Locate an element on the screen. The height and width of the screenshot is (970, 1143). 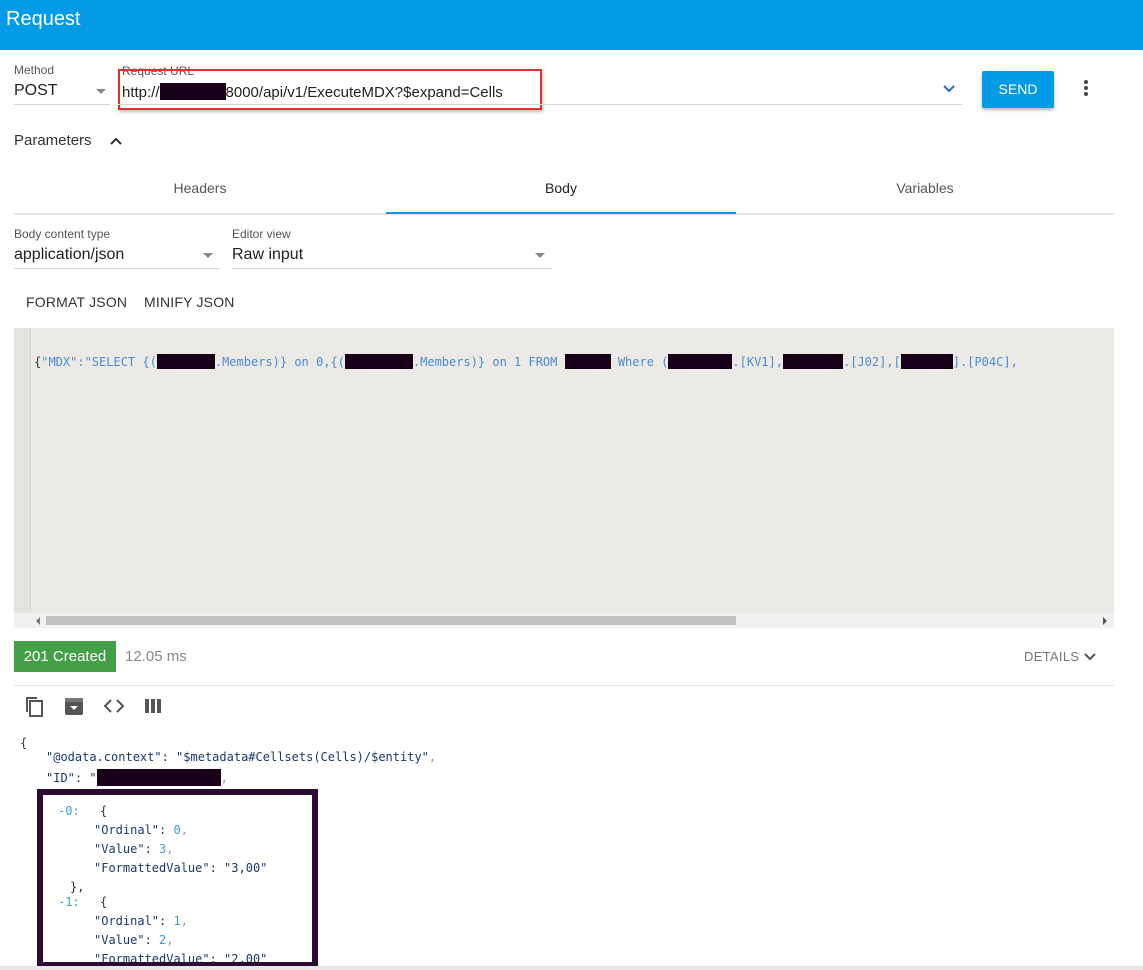
code-text: ].[P04C], is located at coordinates (985, 362).